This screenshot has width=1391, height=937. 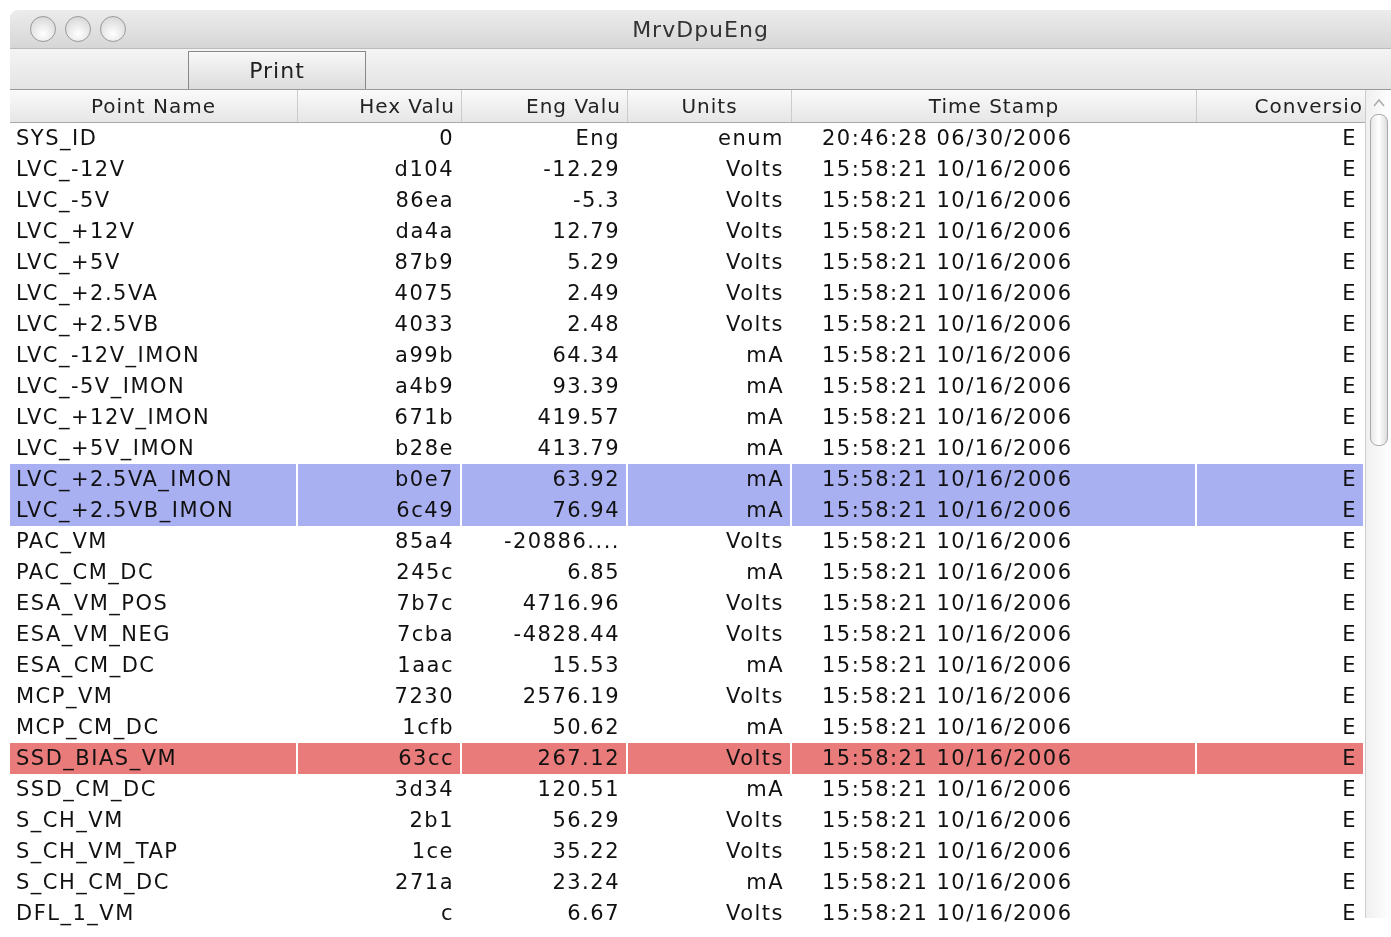 I want to click on table-cell-text: LVC_+5V, so click(x=68, y=263).